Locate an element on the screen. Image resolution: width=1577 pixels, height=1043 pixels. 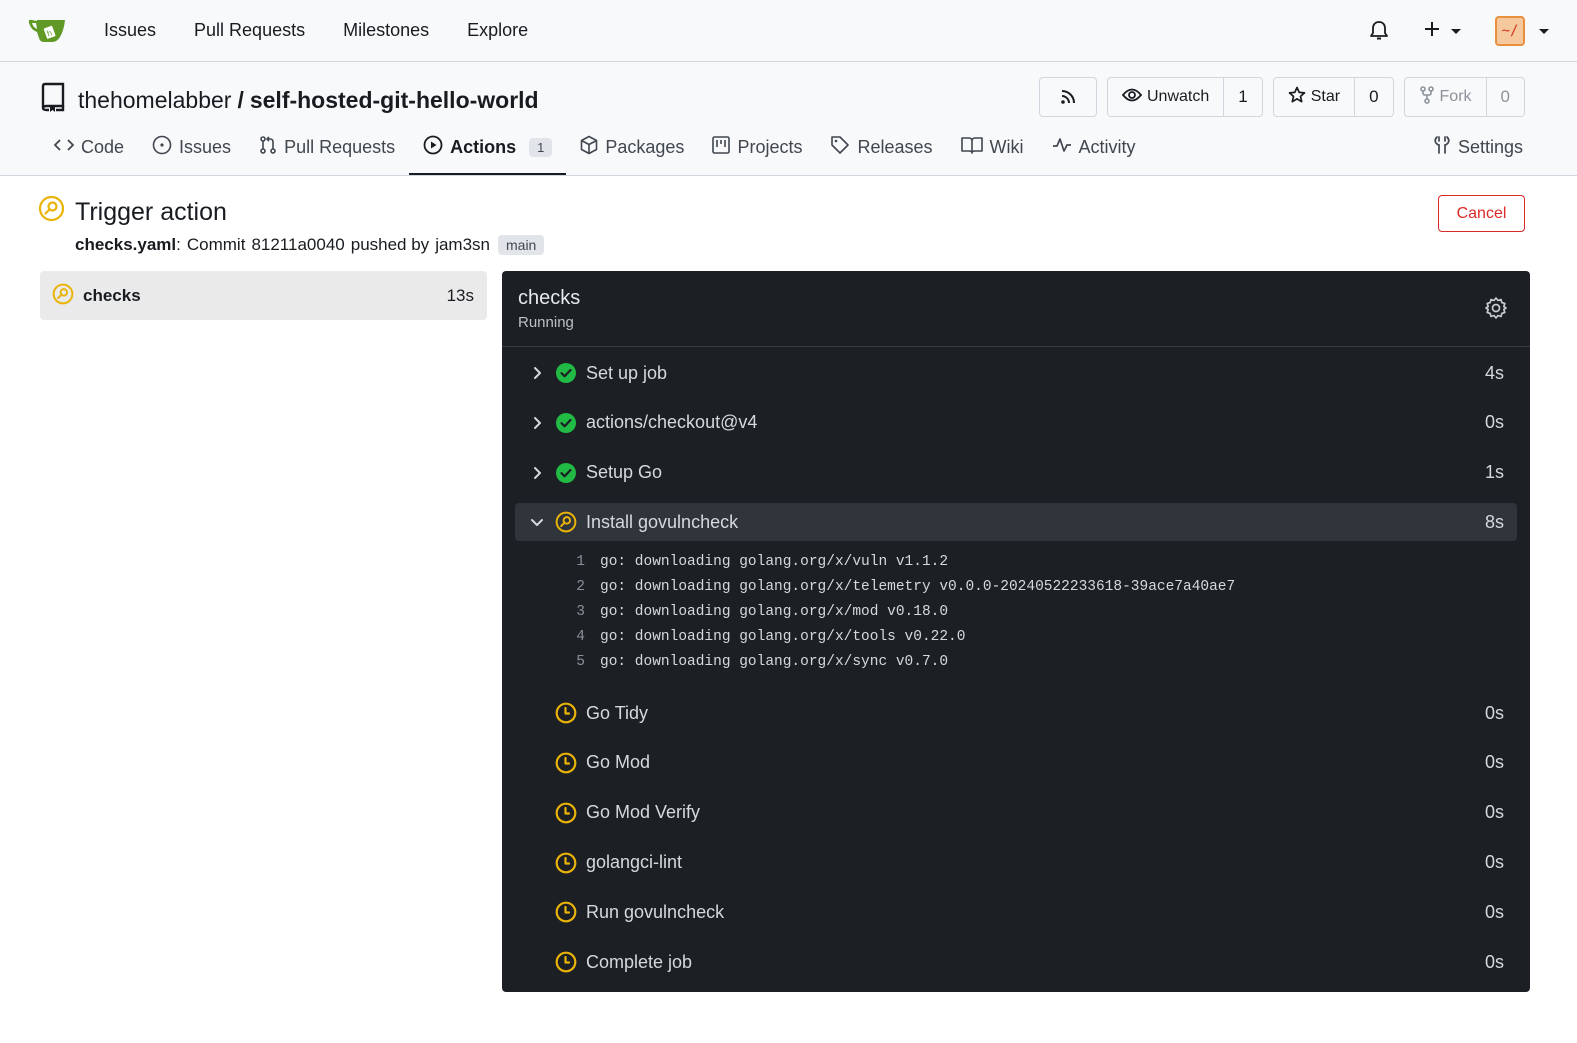
watchers-count: 1 is located at coordinates (1242, 97).